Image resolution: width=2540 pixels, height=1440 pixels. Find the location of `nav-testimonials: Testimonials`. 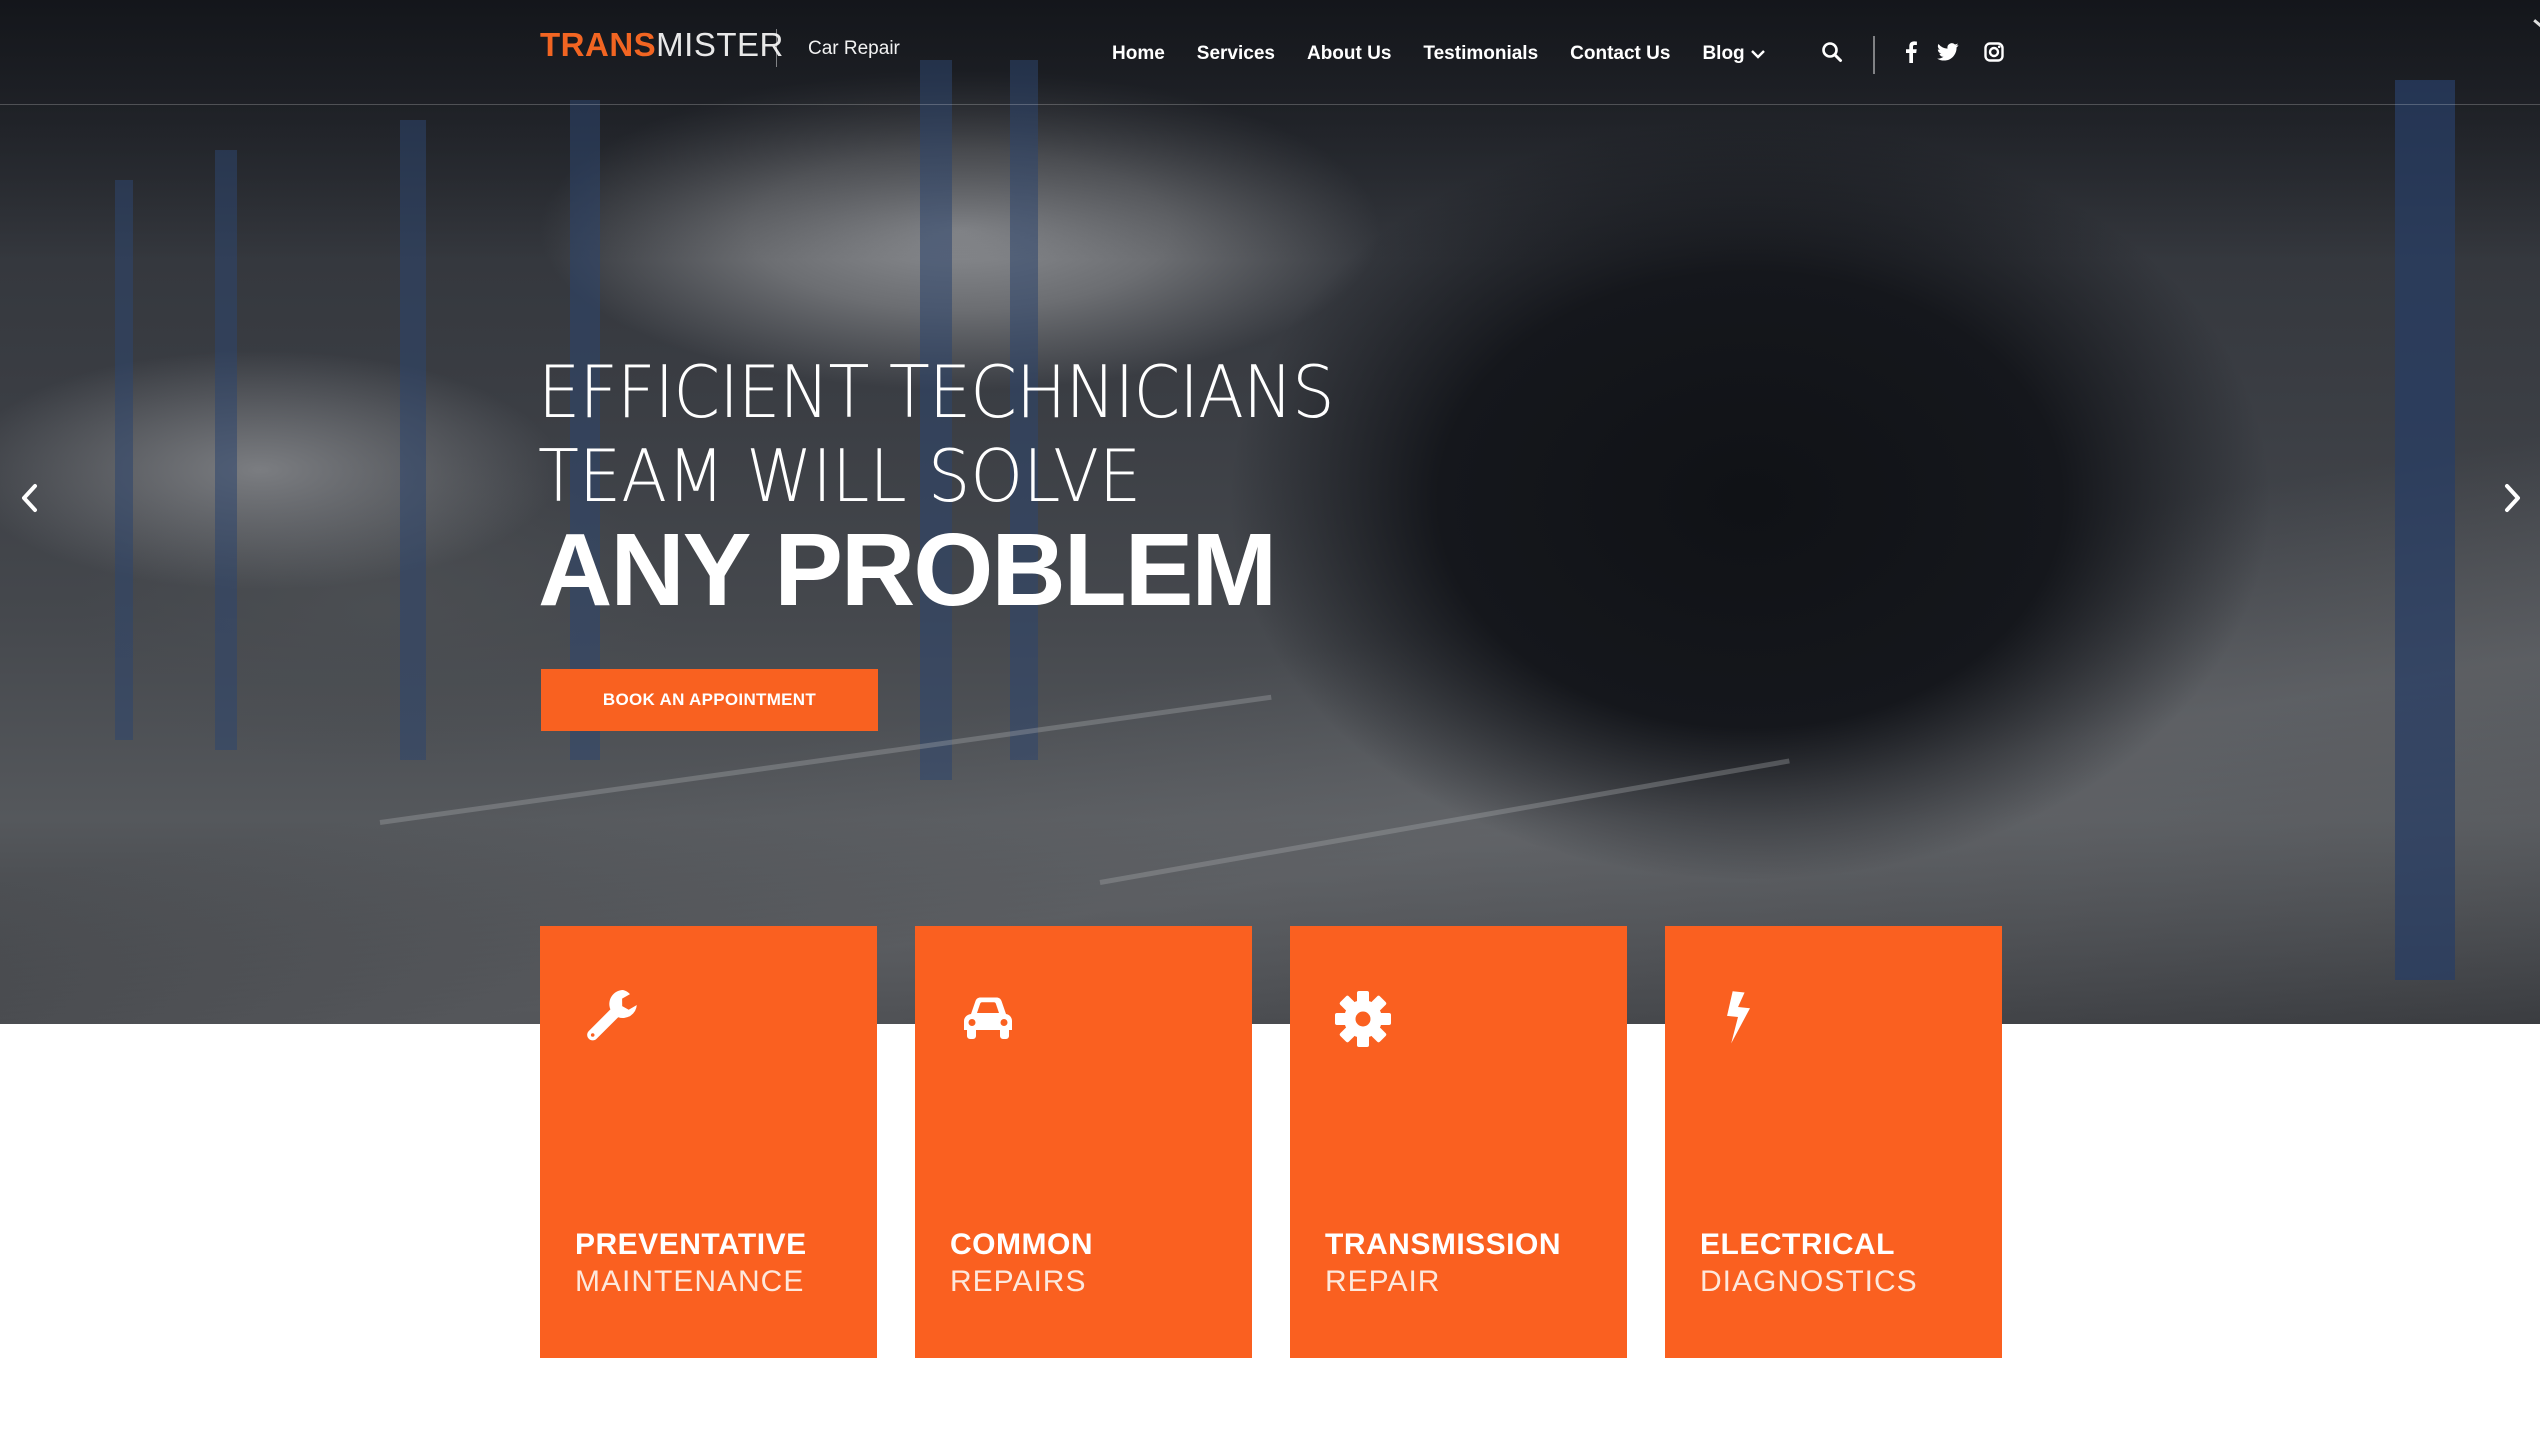

nav-testimonials: Testimonials is located at coordinates (1480, 54).